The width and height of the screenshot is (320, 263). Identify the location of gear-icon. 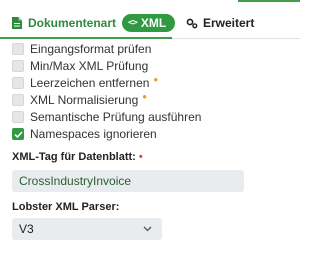
(192, 23).